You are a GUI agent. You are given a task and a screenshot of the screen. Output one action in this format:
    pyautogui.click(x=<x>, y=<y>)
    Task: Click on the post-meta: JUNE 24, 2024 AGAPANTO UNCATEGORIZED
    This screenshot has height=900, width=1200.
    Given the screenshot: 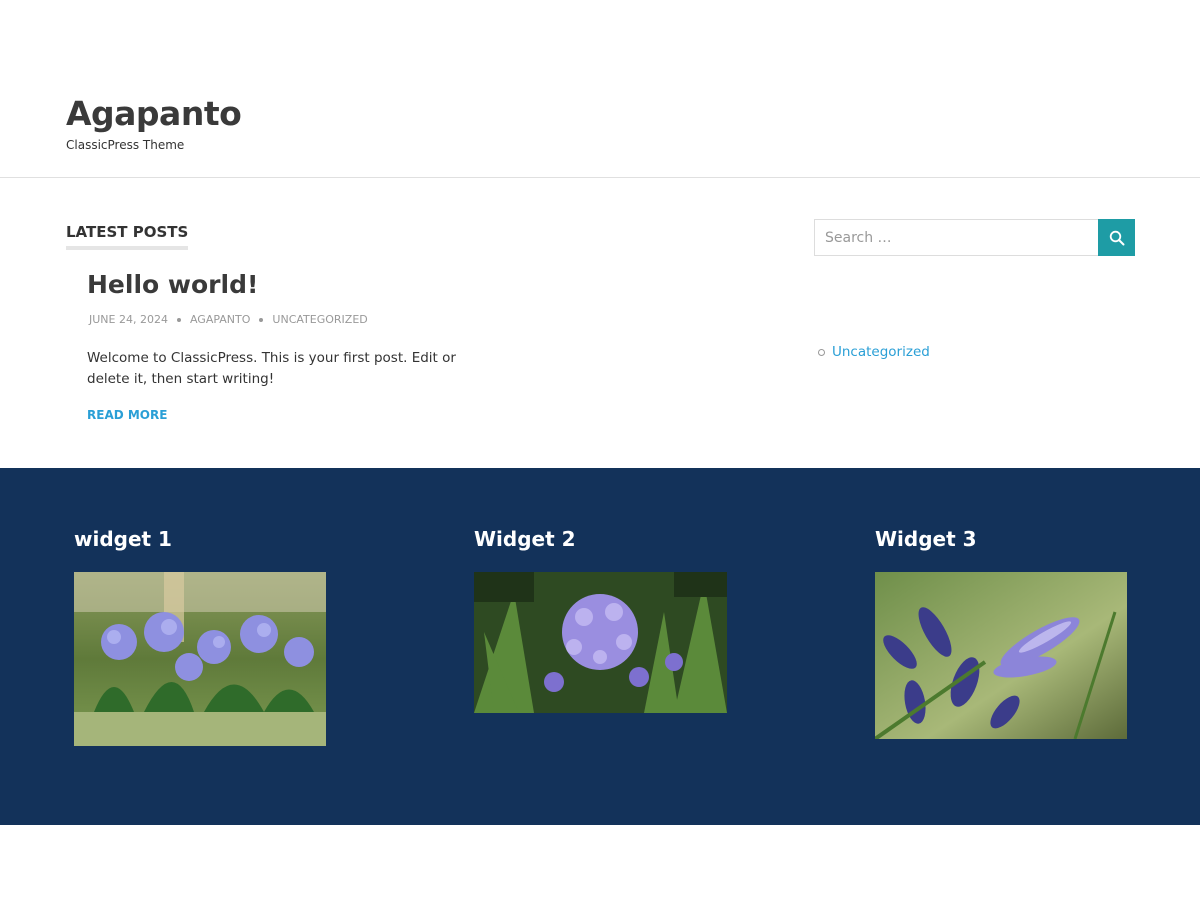 What is the action you would take?
    pyautogui.click(x=228, y=319)
    